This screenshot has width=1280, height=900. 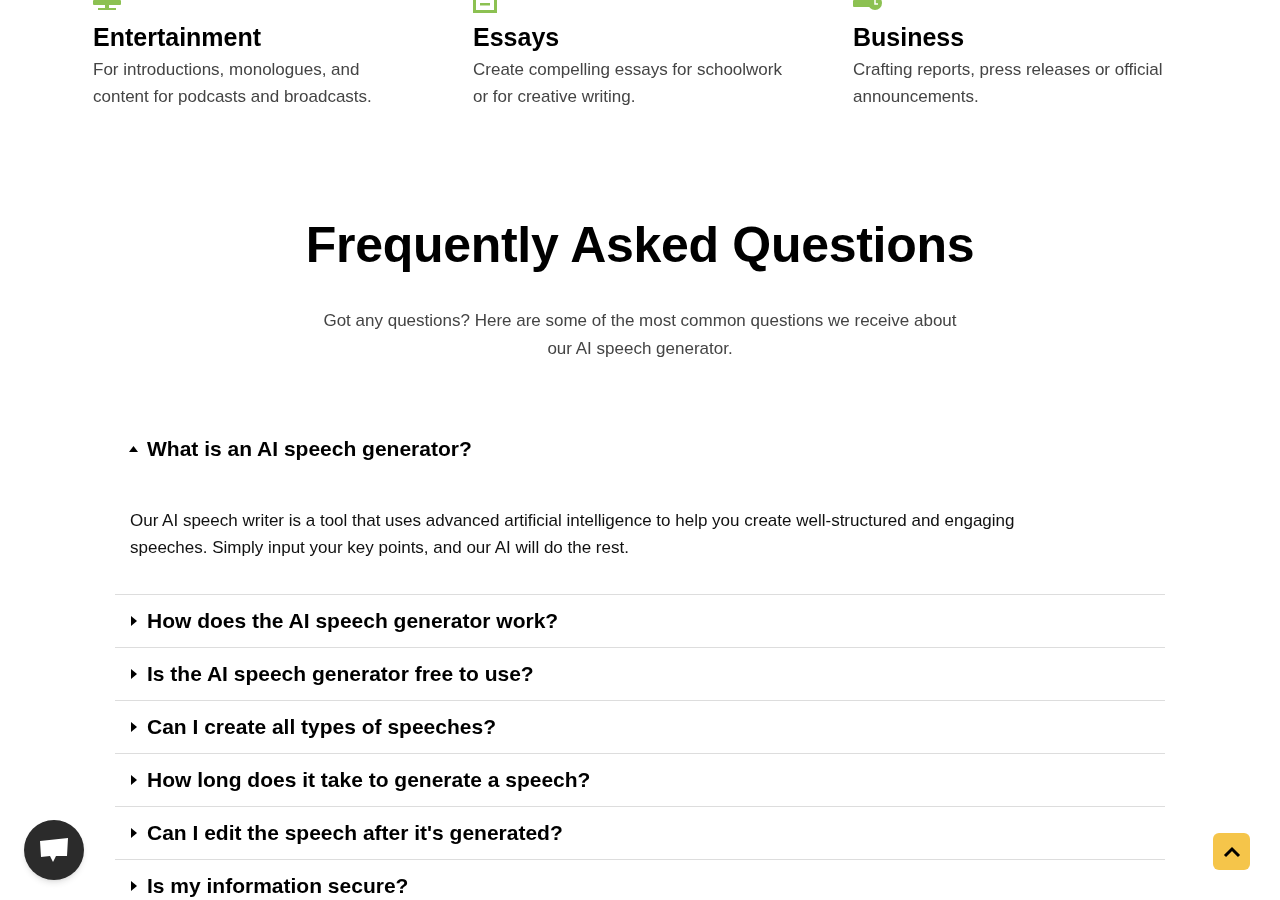 I want to click on card-description: Create compelling essays for schoolwork or for creative writing., so click(x=628, y=83).